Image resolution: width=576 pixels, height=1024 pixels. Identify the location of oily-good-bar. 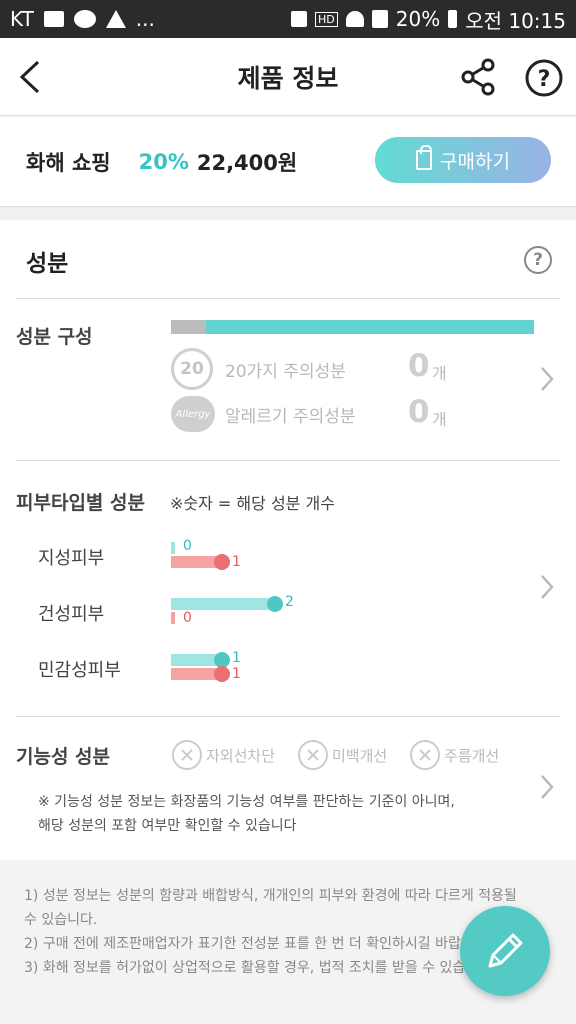
(173, 548).